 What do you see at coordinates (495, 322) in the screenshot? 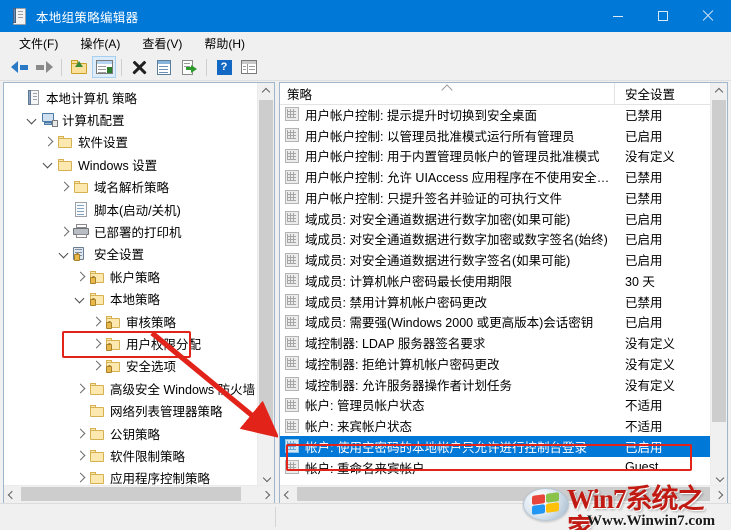
I see `policy-row: 域成员: 需要强(Windows 2000 或更高版本)会话密钥 已启用` at bounding box center [495, 322].